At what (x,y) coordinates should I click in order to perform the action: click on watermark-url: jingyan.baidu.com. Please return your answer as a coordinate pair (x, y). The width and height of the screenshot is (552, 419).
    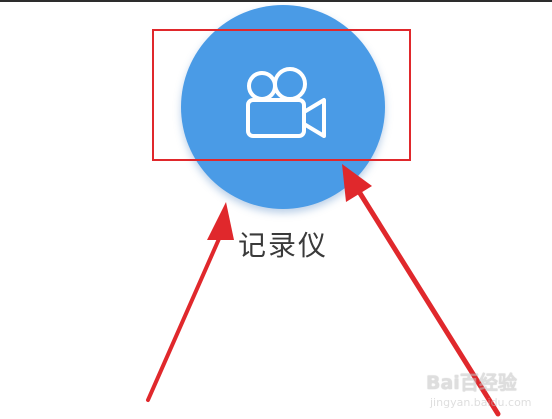
    Looking at the image, I should click on (481, 402).